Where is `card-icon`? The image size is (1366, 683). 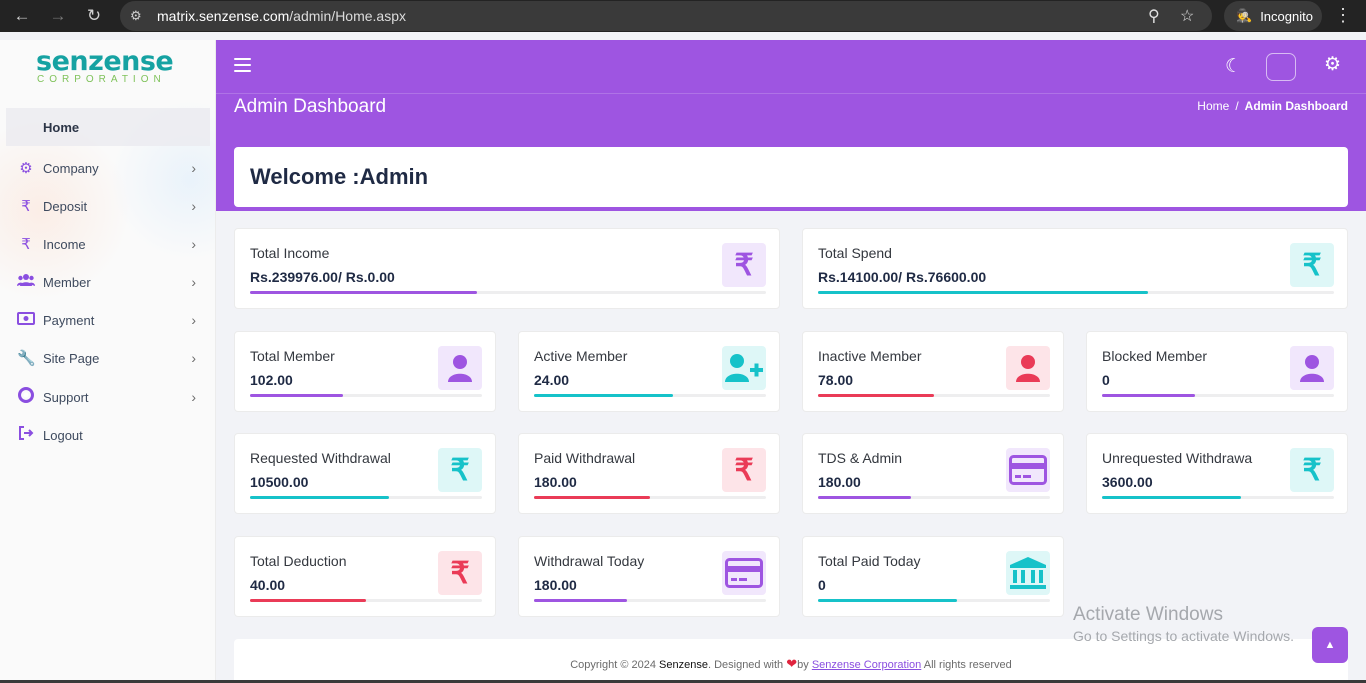 card-icon is located at coordinates (1028, 470).